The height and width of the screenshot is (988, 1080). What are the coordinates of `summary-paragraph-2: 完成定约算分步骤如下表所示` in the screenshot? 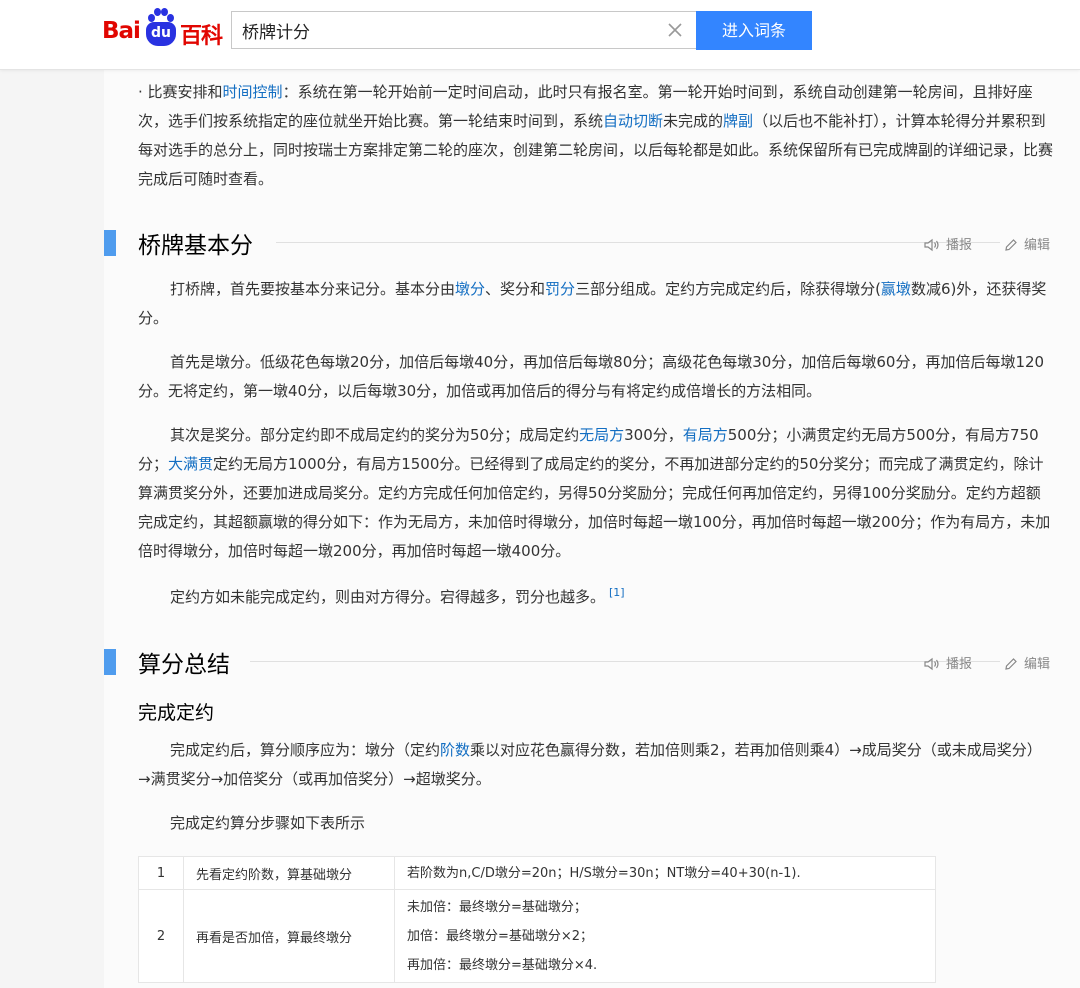 It's located at (596, 823).